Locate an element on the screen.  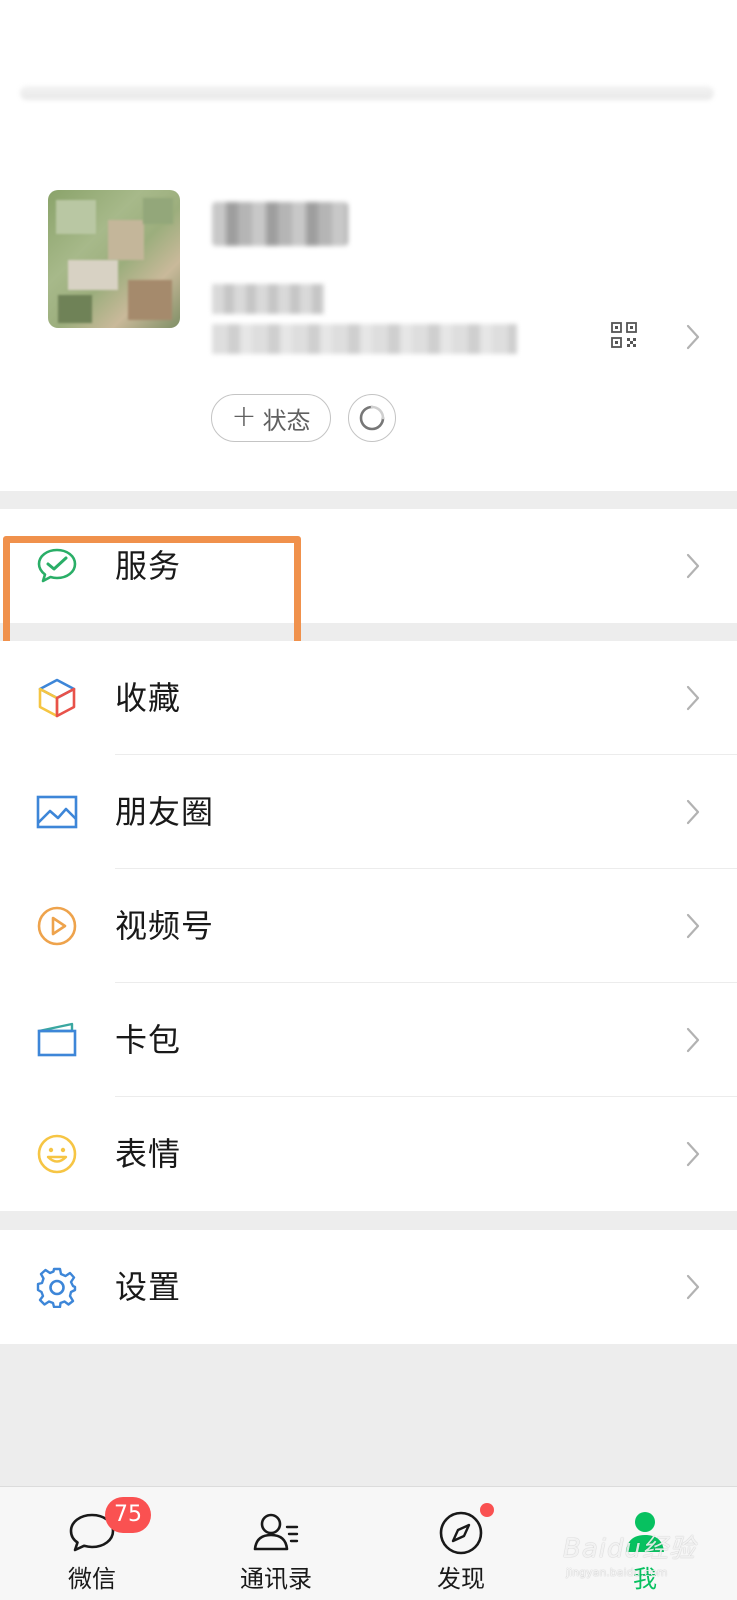
plus-icon: + is located at coordinates (244, 416).